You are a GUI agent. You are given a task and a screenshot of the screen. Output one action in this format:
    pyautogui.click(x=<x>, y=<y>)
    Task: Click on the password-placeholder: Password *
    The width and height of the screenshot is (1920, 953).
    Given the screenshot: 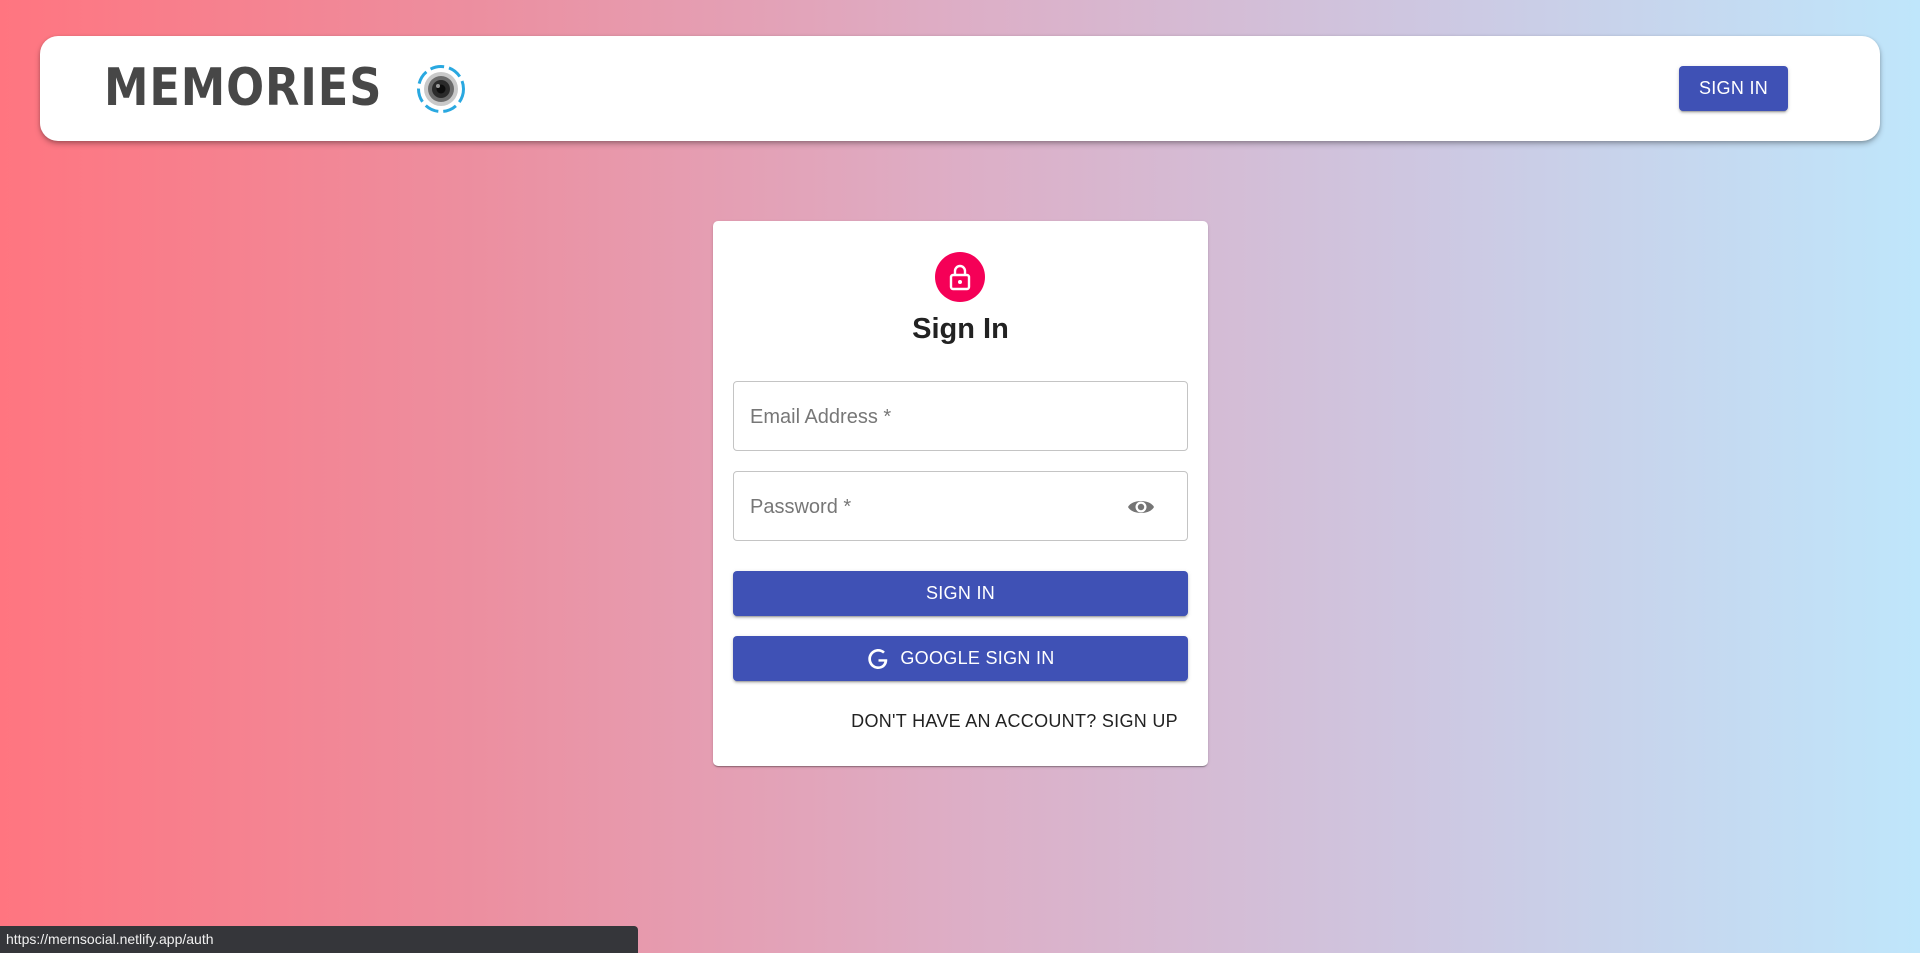 What is the action you would take?
    pyautogui.click(x=801, y=507)
    